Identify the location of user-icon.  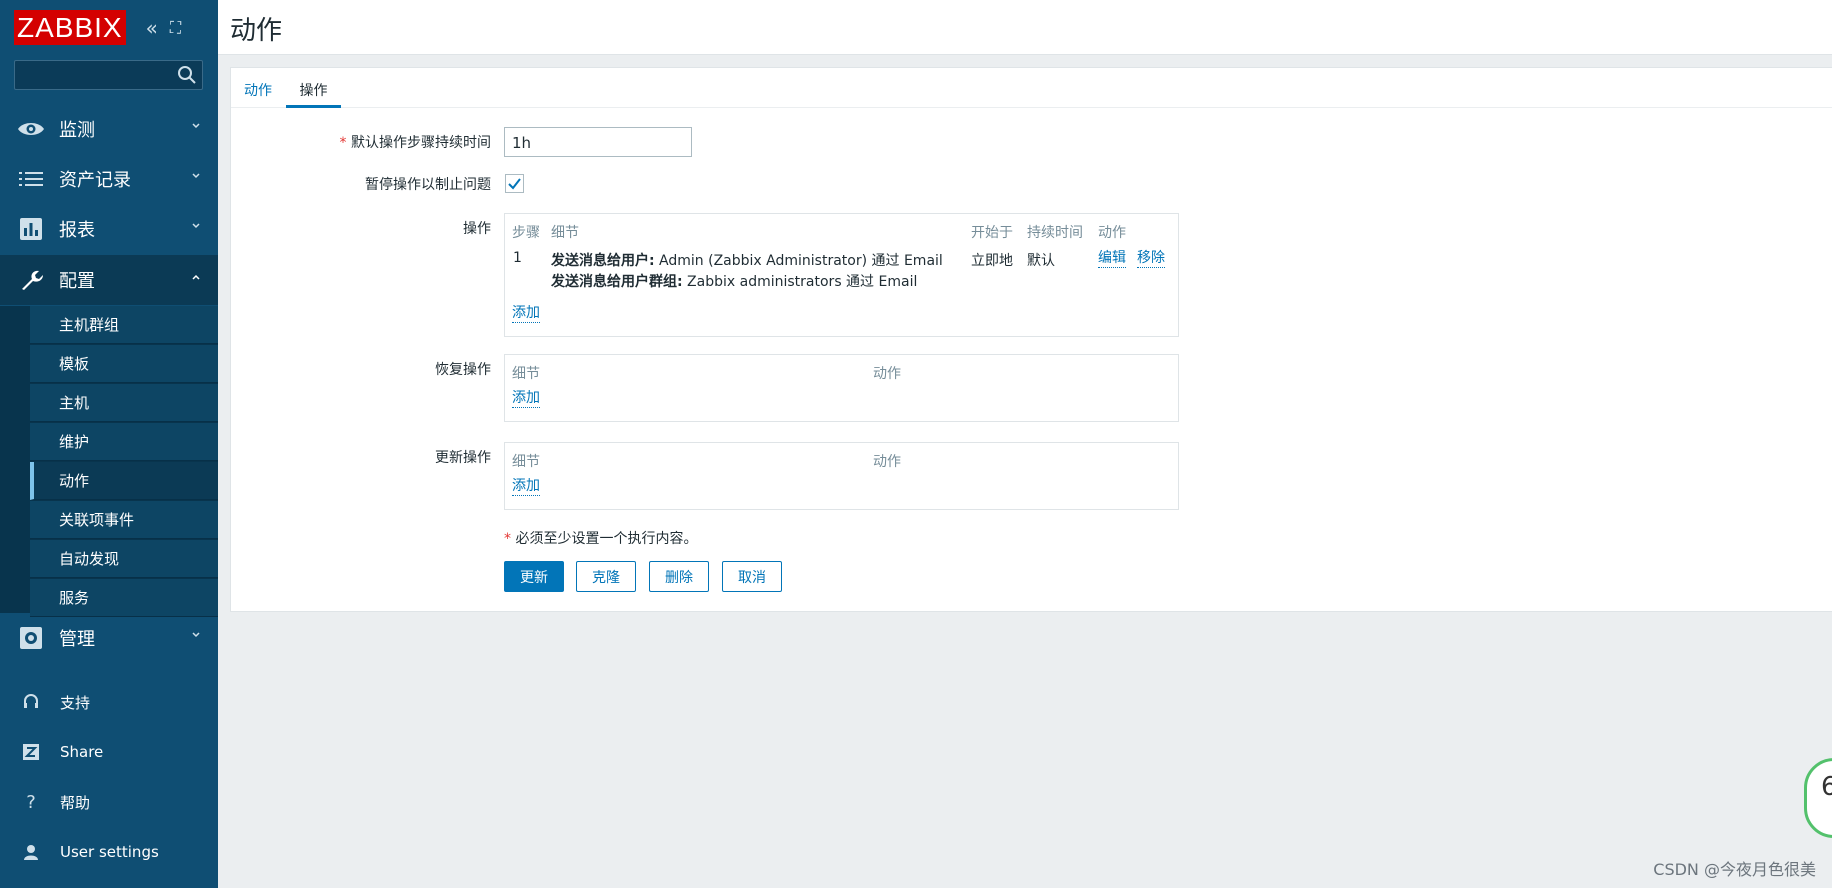
(31, 852).